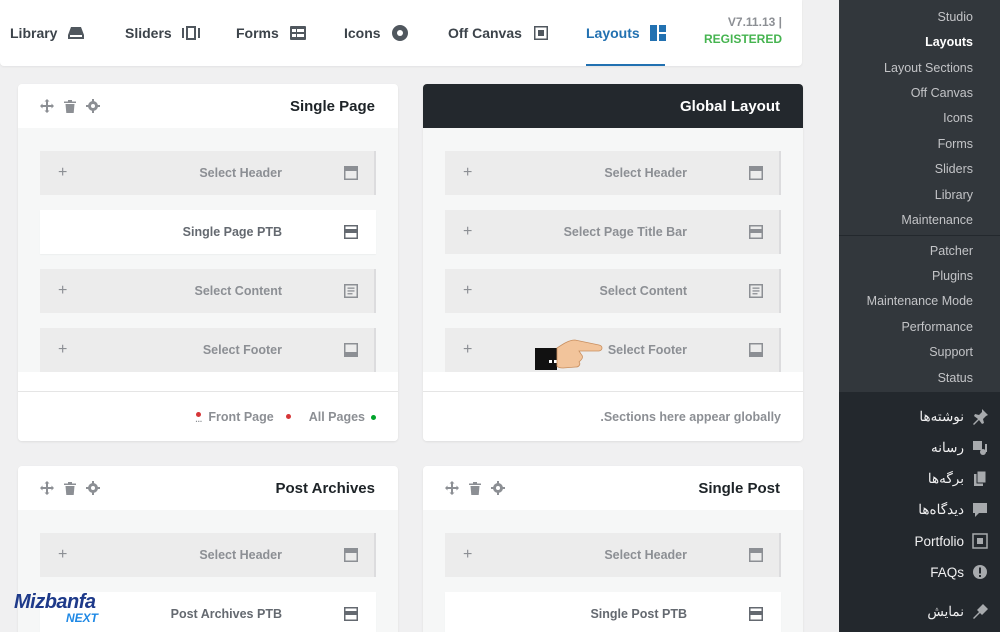  I want to click on all-pages-label: All Pages, so click(336, 416).